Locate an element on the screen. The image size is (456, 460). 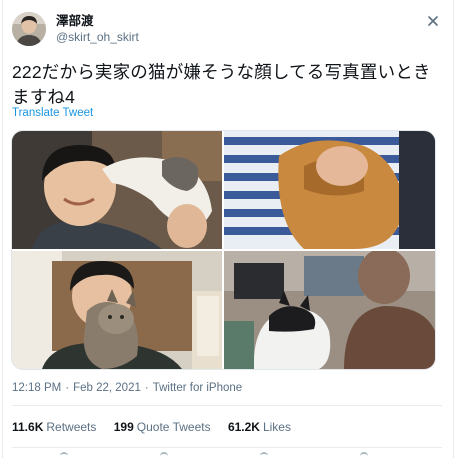
share-icon is located at coordinates (364, 456).